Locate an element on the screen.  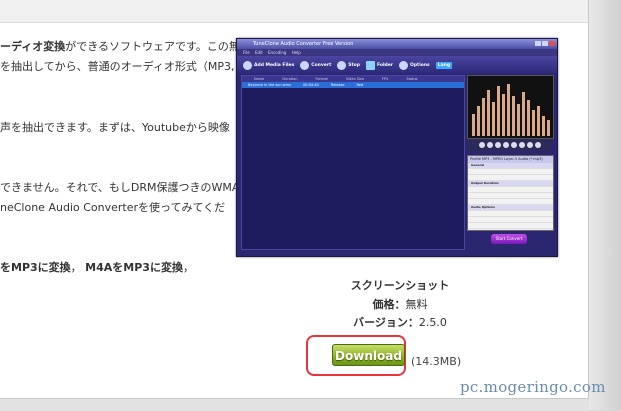
lang-badge: Lang is located at coordinates (444, 65).